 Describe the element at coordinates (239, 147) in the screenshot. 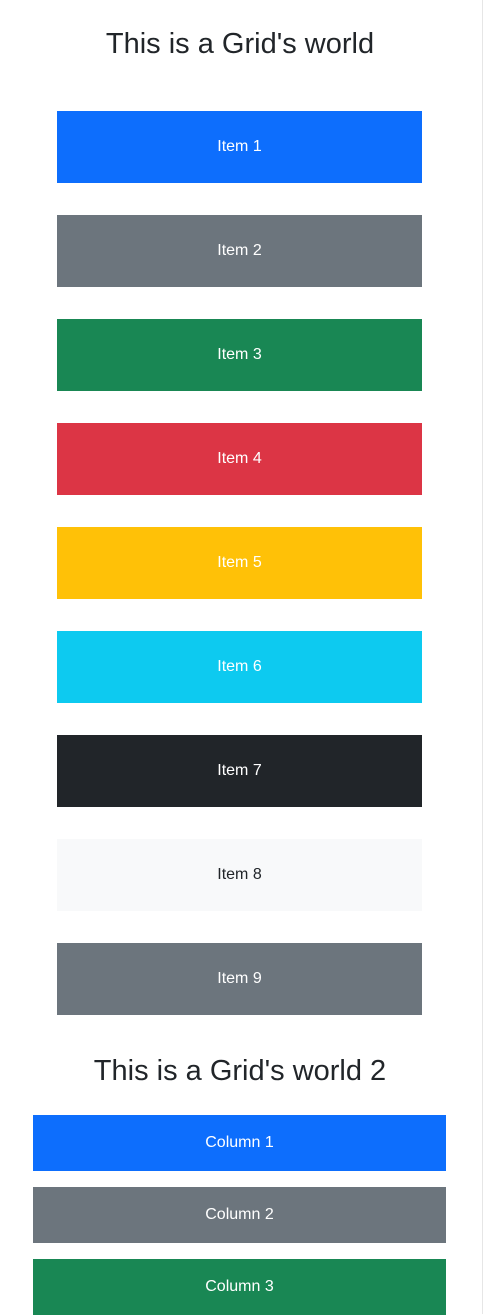

I see `grid-item-1: Item 1` at that location.